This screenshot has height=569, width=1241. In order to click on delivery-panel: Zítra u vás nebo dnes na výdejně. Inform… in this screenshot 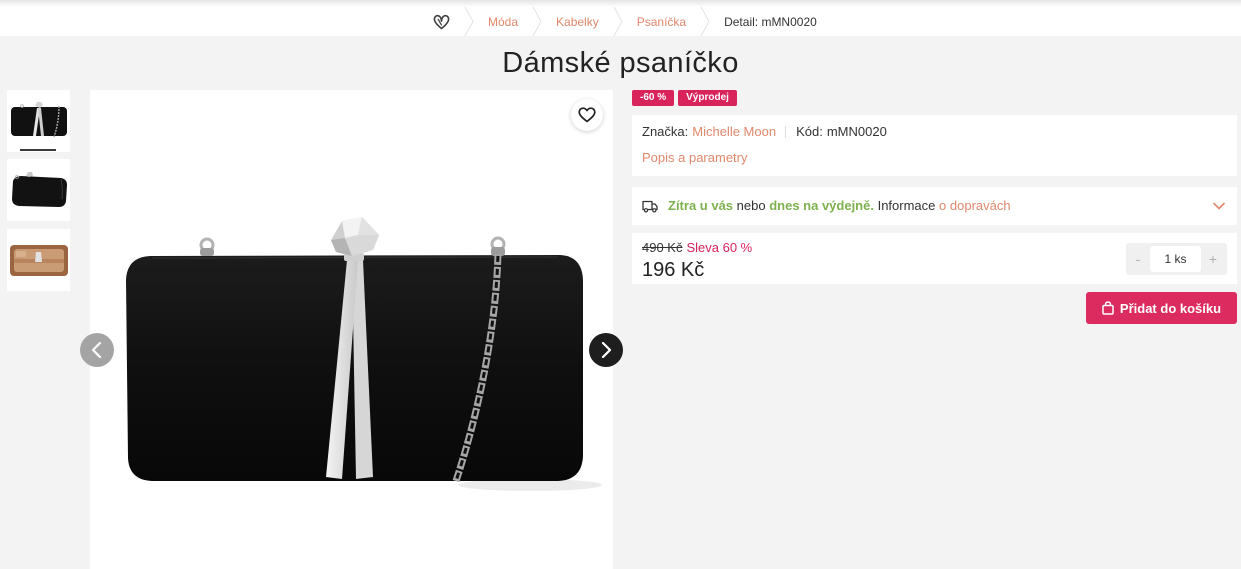, I will do `click(934, 206)`.